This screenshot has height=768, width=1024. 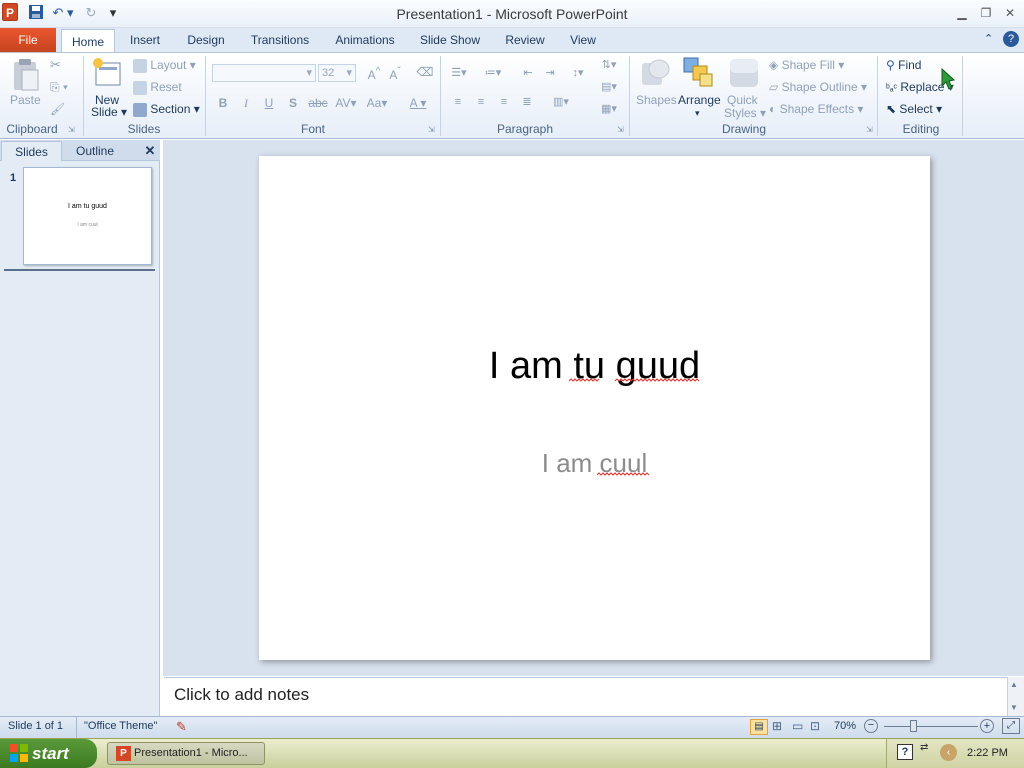 I want to click on tab-review: Review, so click(x=525, y=40).